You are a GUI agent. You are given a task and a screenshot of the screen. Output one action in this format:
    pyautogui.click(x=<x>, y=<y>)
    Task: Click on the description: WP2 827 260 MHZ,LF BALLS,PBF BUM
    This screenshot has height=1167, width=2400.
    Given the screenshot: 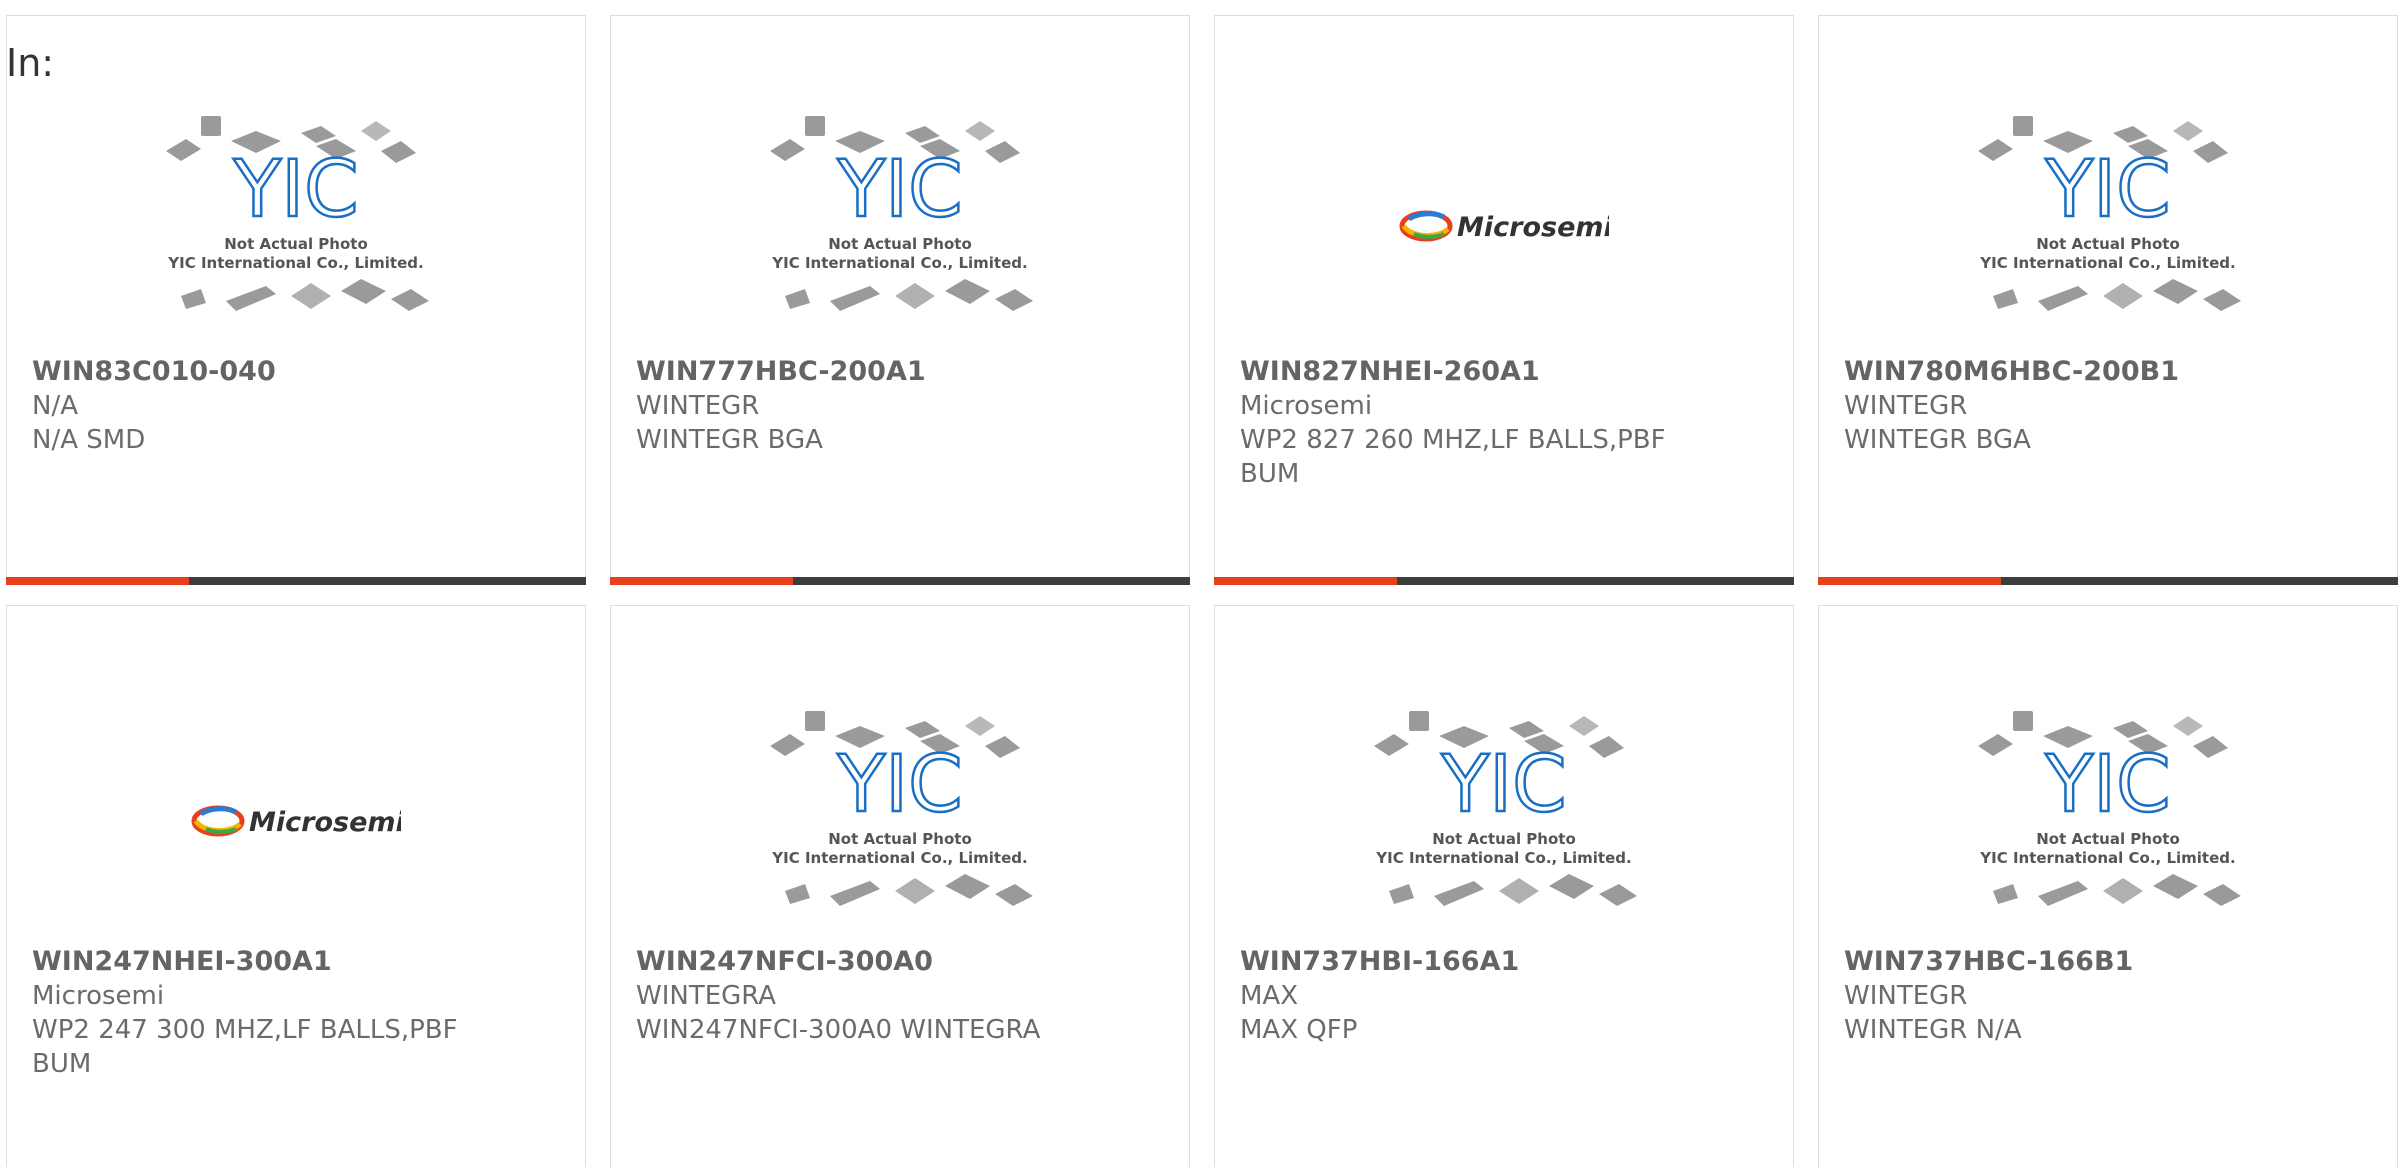 What is the action you would take?
    pyautogui.click(x=1453, y=457)
    